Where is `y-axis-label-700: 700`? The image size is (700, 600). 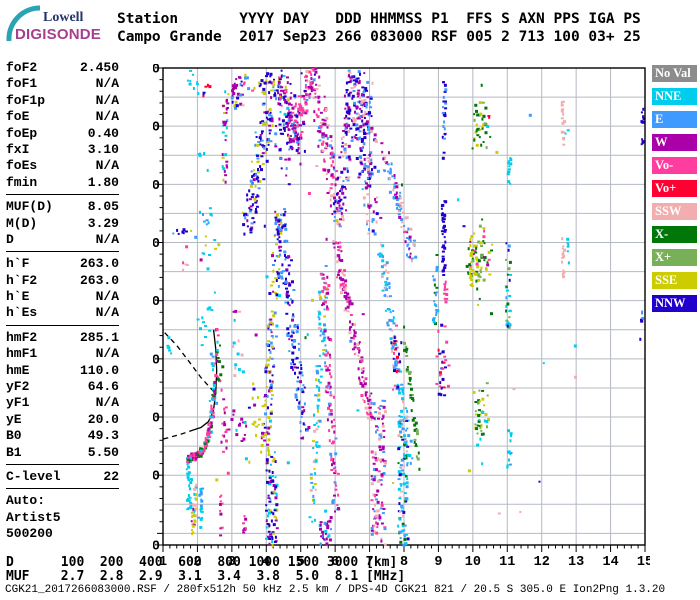 y-axis-label-700: 700 is located at coordinates (156, 186).